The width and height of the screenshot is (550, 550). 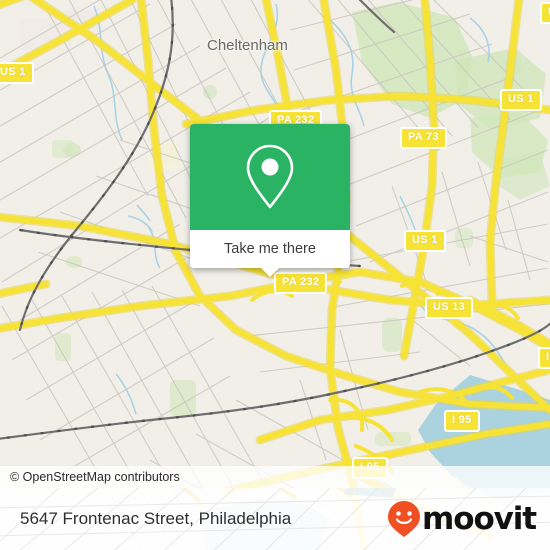 I want to click on moovit-wordmark: moovit, so click(x=479, y=518).